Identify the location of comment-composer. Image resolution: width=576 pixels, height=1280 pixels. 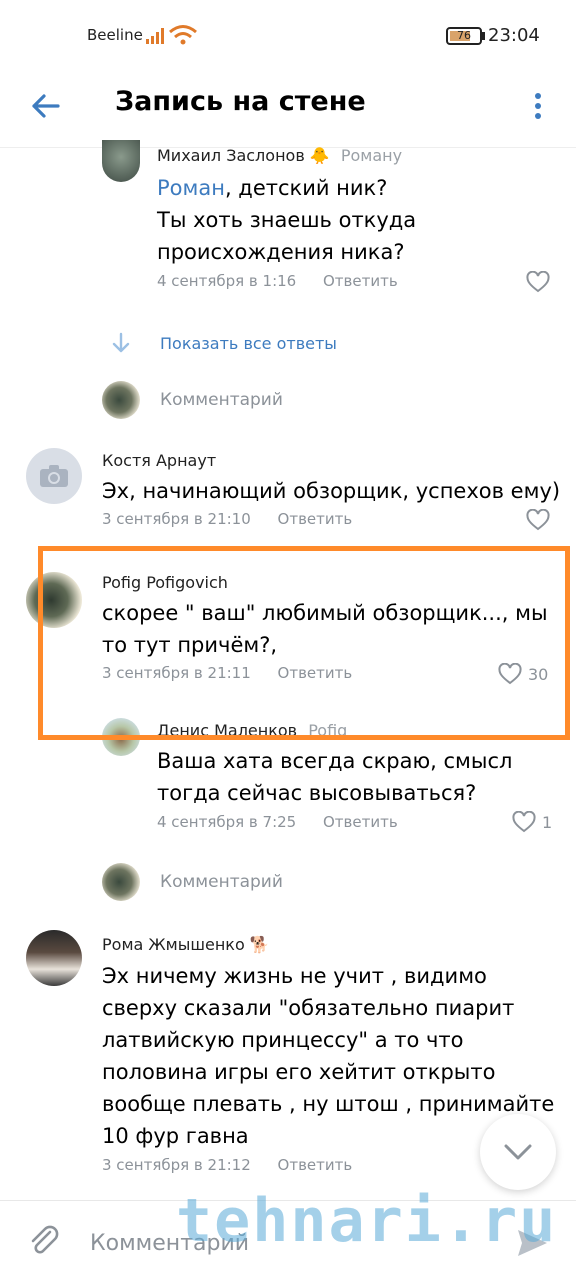
(288, 1240).